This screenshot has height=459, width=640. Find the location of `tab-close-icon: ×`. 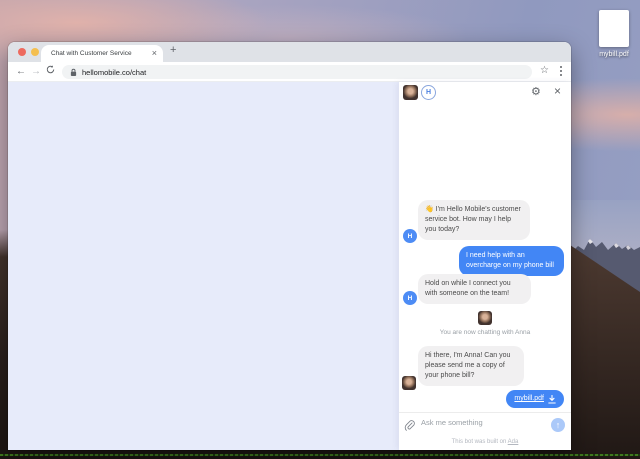

tab-close-icon: × is located at coordinates (154, 53).